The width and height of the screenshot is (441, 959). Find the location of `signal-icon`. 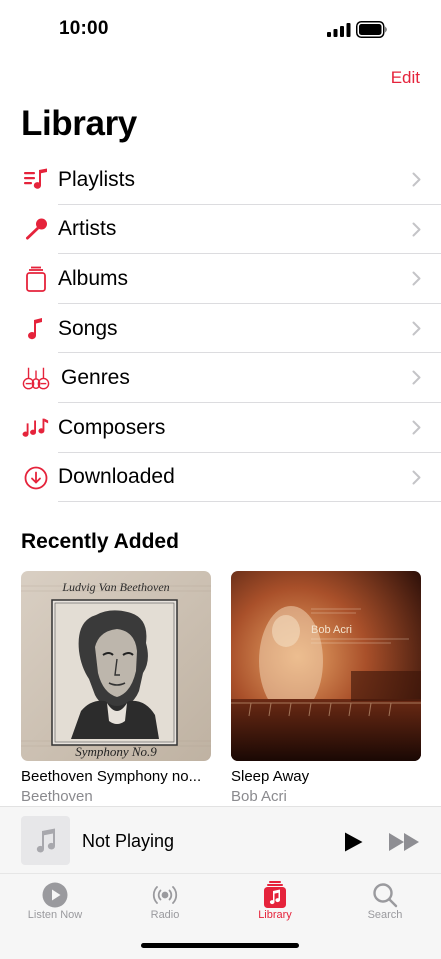

signal-icon is located at coordinates (339, 30).